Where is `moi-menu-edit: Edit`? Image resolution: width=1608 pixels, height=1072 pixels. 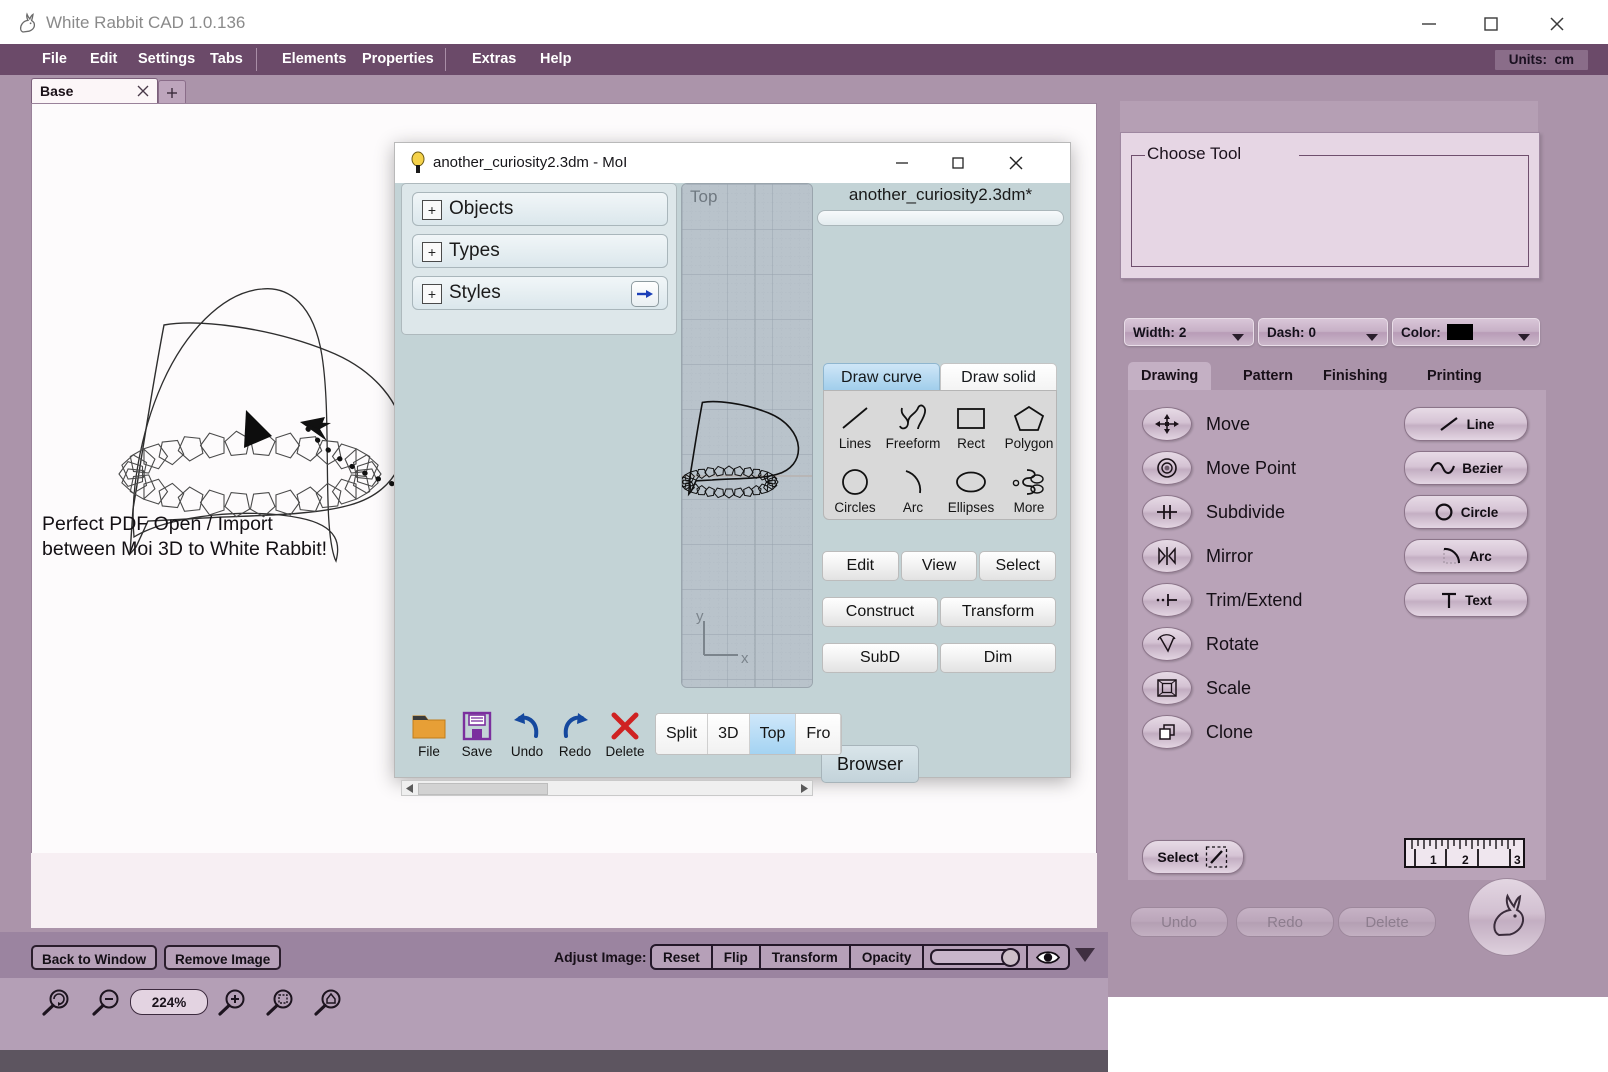
moi-menu-edit: Edit is located at coordinates (860, 566).